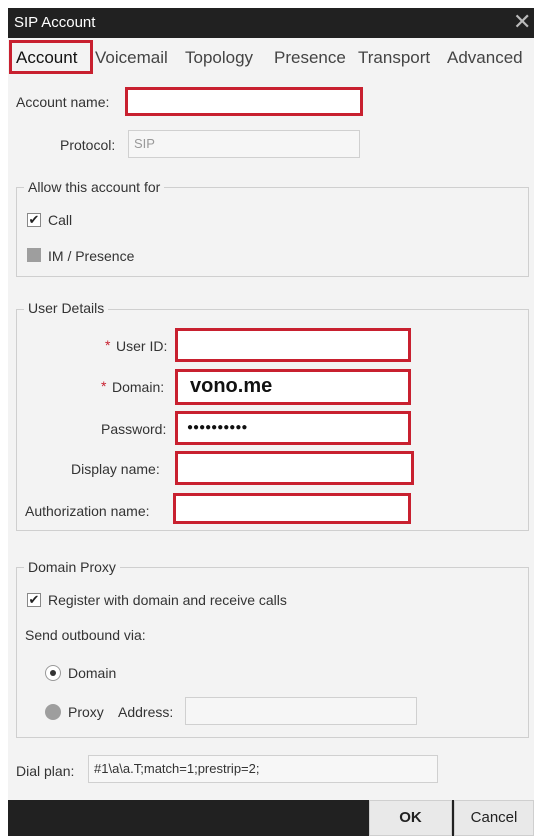 The image size is (534, 836). Describe the element at coordinates (219, 58) in the screenshot. I see `tab-topology: Topology` at that location.